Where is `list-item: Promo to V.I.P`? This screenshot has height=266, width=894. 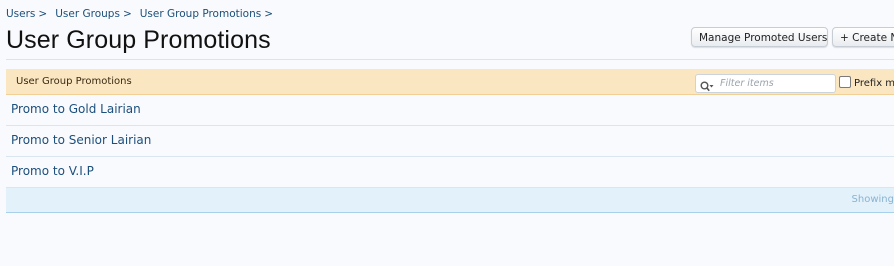 list-item: Promo to V.I.P is located at coordinates (450, 172).